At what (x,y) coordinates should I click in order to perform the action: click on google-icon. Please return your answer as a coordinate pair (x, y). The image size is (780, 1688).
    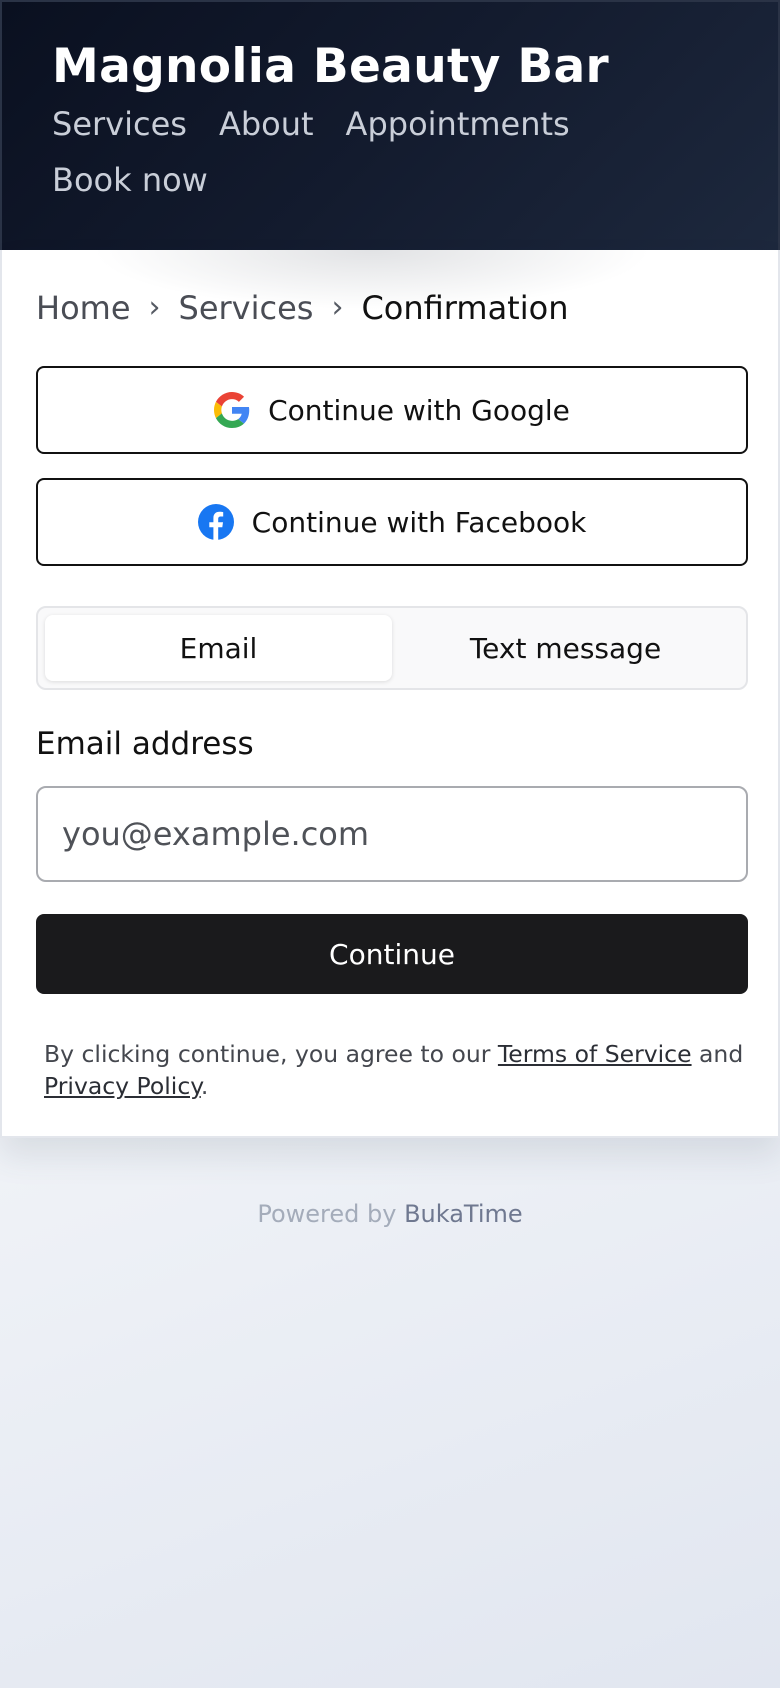
    Looking at the image, I should click on (232, 410).